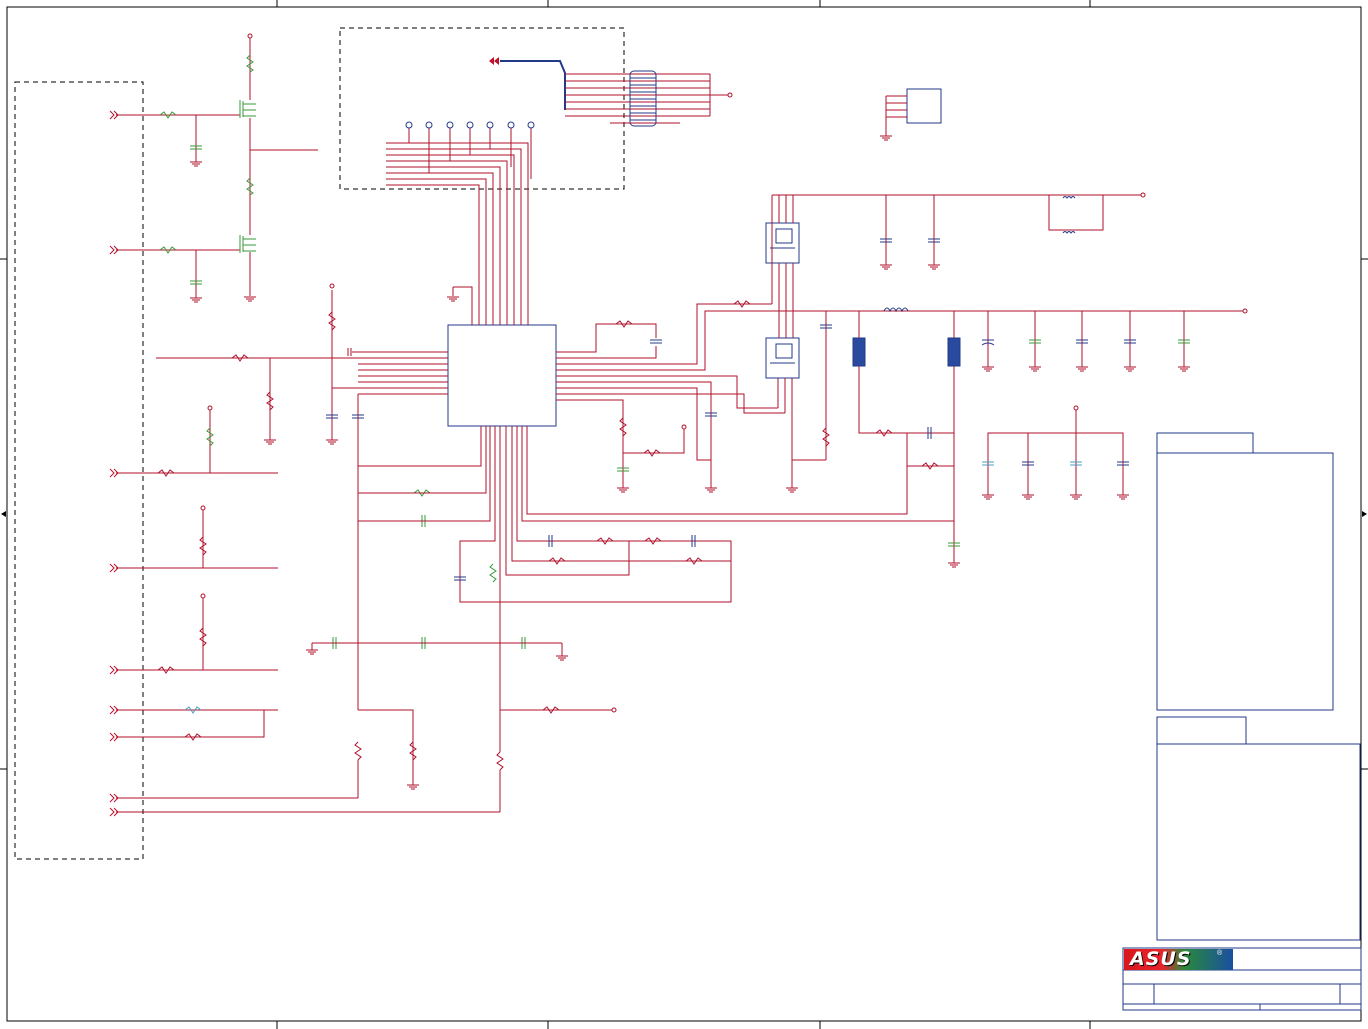 The image size is (1368, 1029). Describe the element at coordinates (302, 496) in the screenshot. I see `ic-left-pin-wires` at that location.